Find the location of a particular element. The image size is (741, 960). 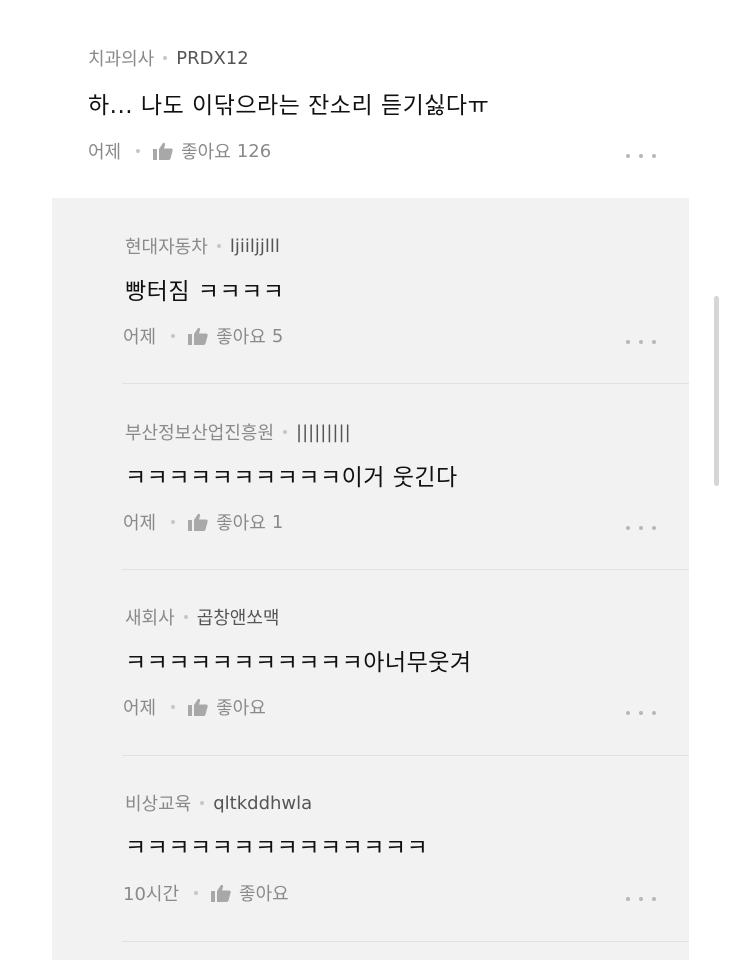

author-nickname: ||||||||| is located at coordinates (323, 432).